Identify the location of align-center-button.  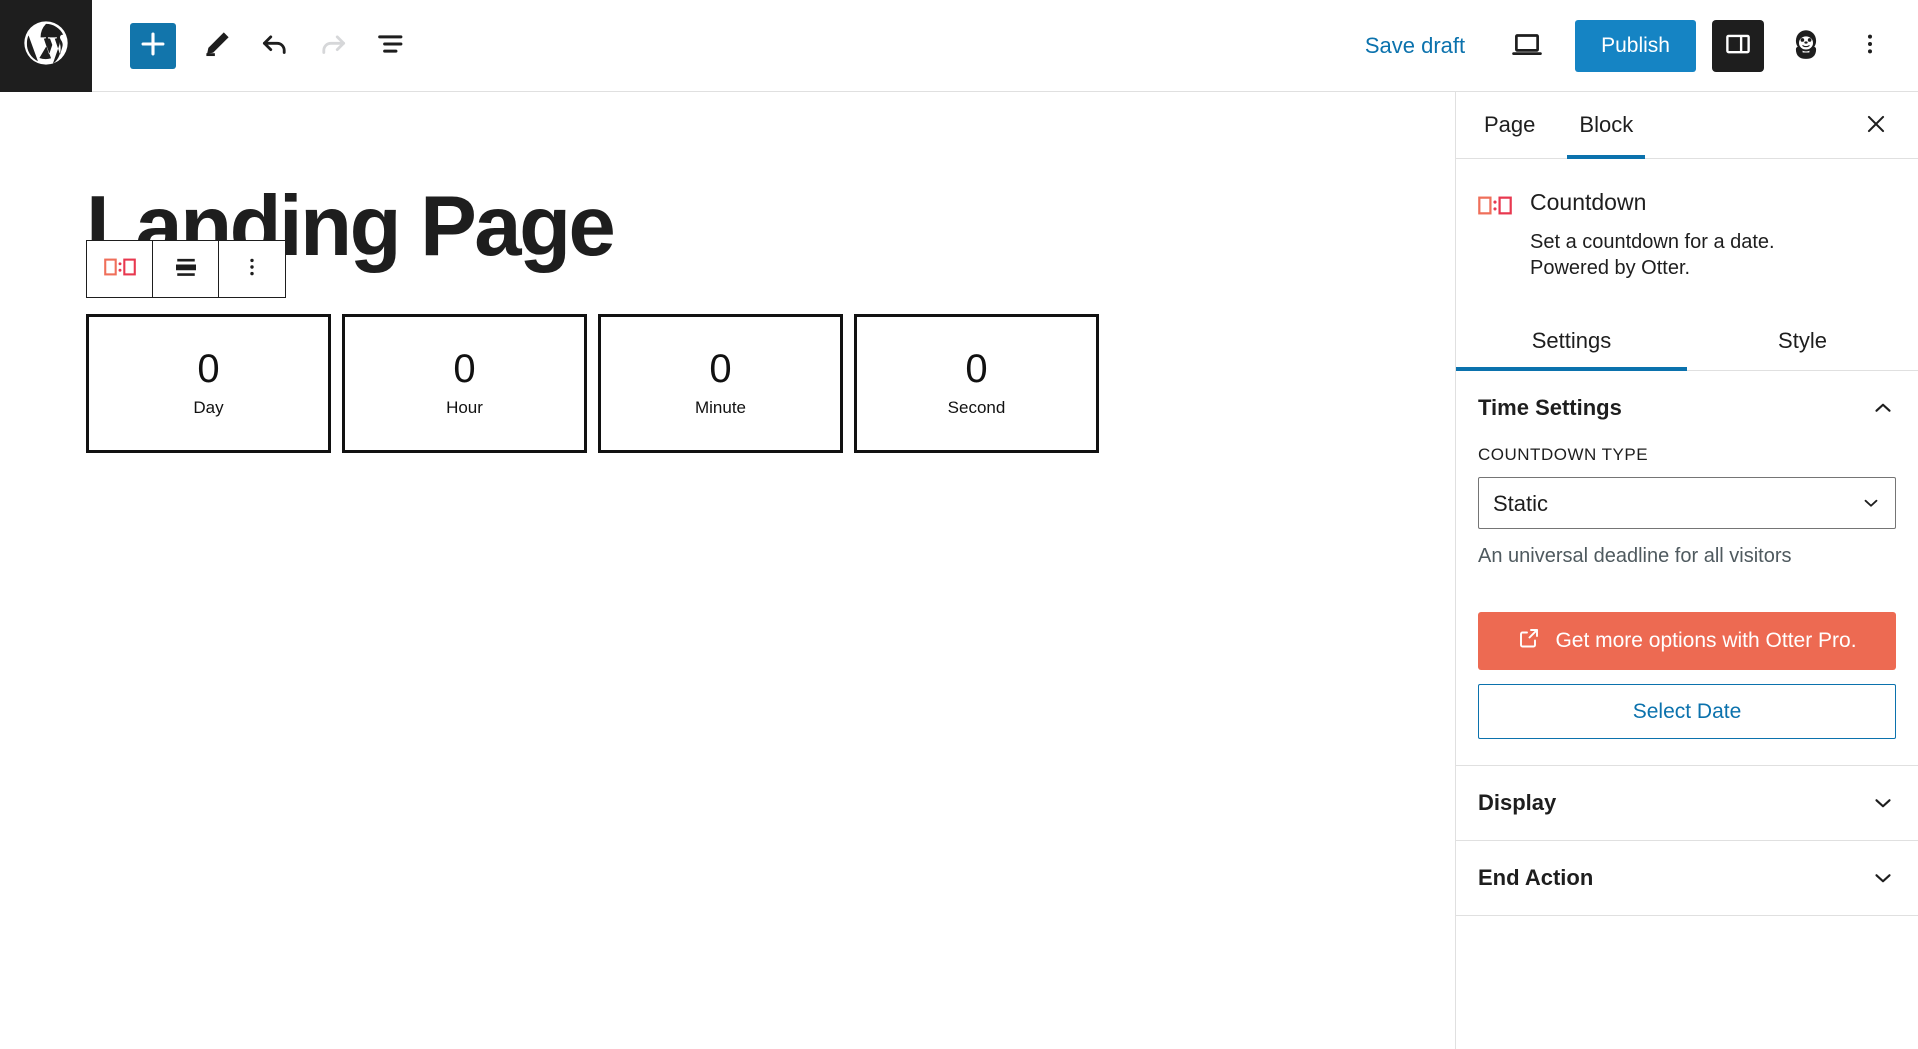
(186, 269).